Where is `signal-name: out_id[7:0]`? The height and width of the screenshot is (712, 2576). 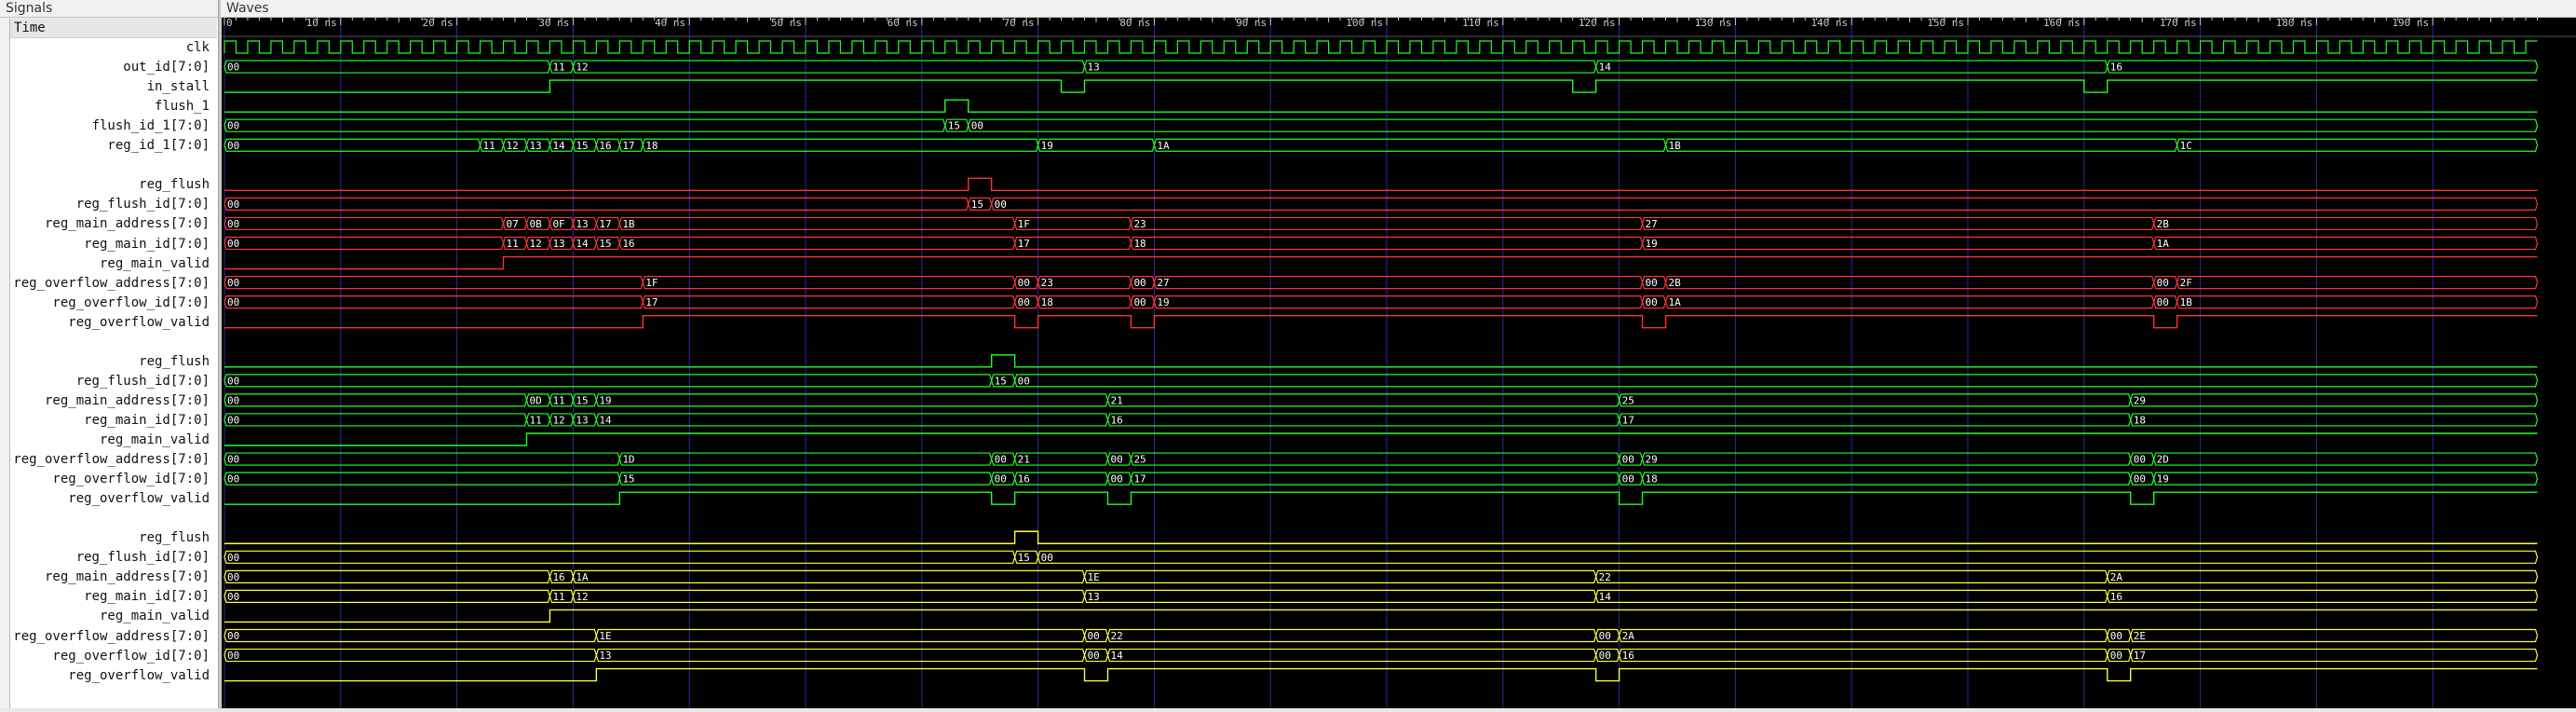
signal-name: out_id[7:0] is located at coordinates (113, 67).